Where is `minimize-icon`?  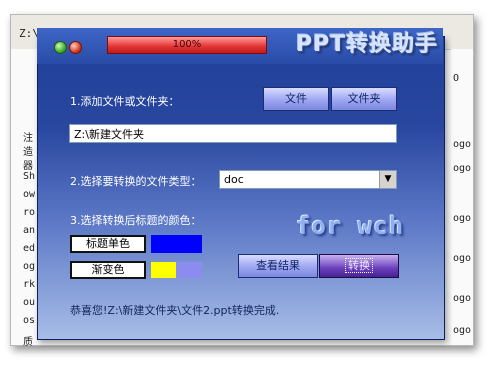 minimize-icon is located at coordinates (60, 47).